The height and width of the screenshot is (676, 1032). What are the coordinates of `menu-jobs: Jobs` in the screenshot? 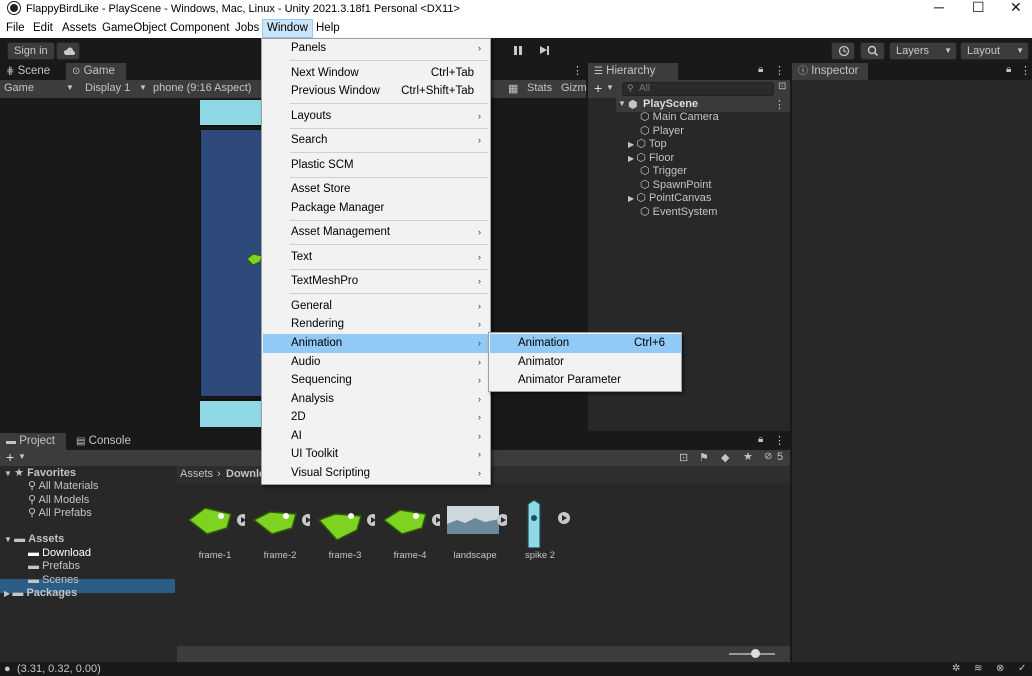 It's located at (247, 28).